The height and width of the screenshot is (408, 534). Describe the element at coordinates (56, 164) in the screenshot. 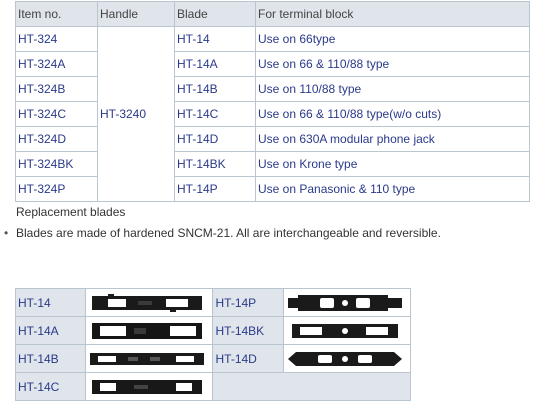

I see `item-no-cell: HT-324BK` at that location.